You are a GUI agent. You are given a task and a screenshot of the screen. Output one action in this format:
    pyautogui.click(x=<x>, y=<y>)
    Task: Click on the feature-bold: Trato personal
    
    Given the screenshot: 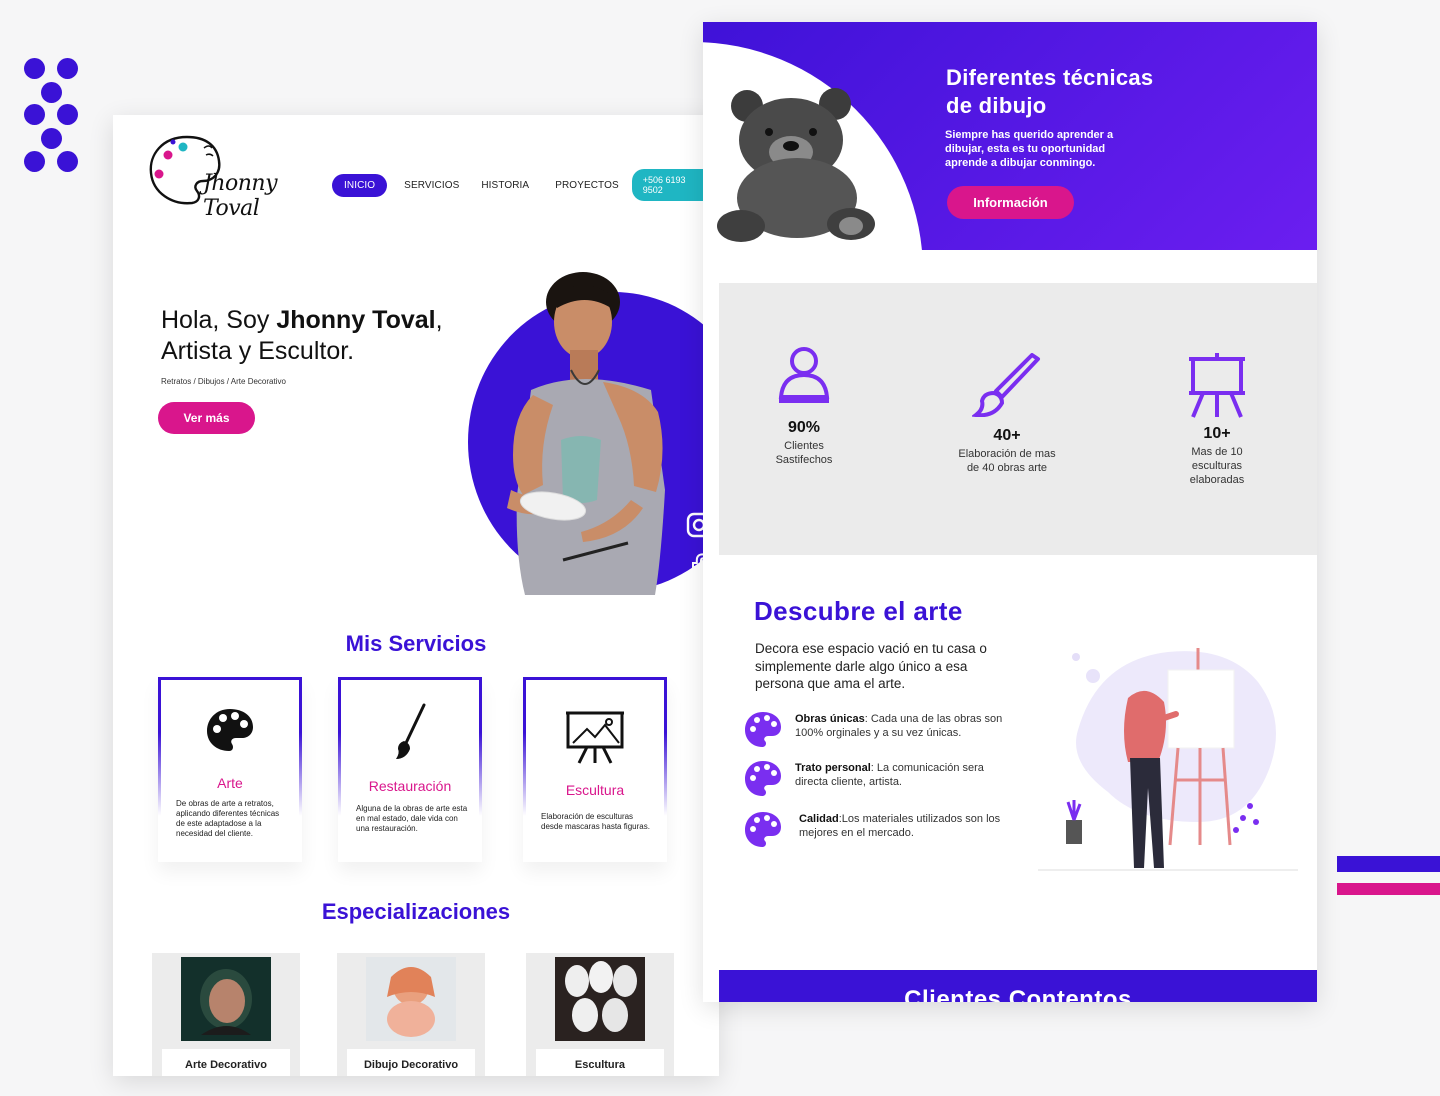 What is the action you would take?
    pyautogui.click(x=833, y=768)
    